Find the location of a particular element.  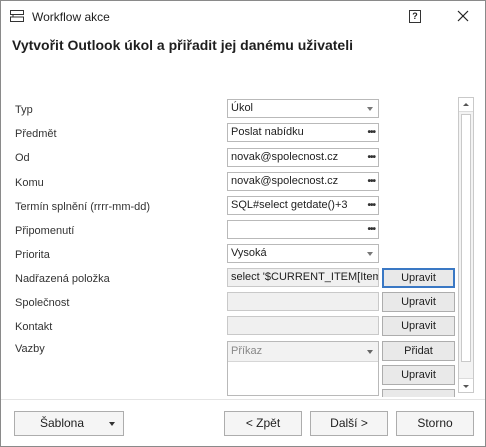

vazby-extra-button is located at coordinates (418, 393).